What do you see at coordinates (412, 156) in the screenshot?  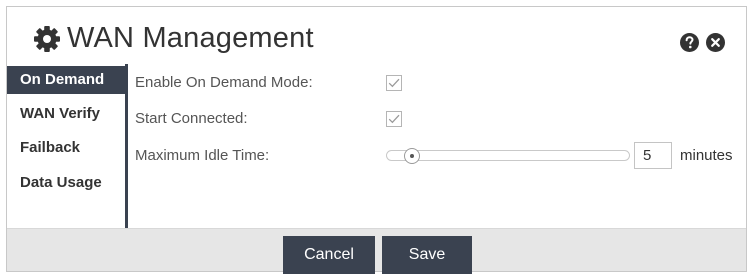 I see `idle-time-slider-handle` at bounding box center [412, 156].